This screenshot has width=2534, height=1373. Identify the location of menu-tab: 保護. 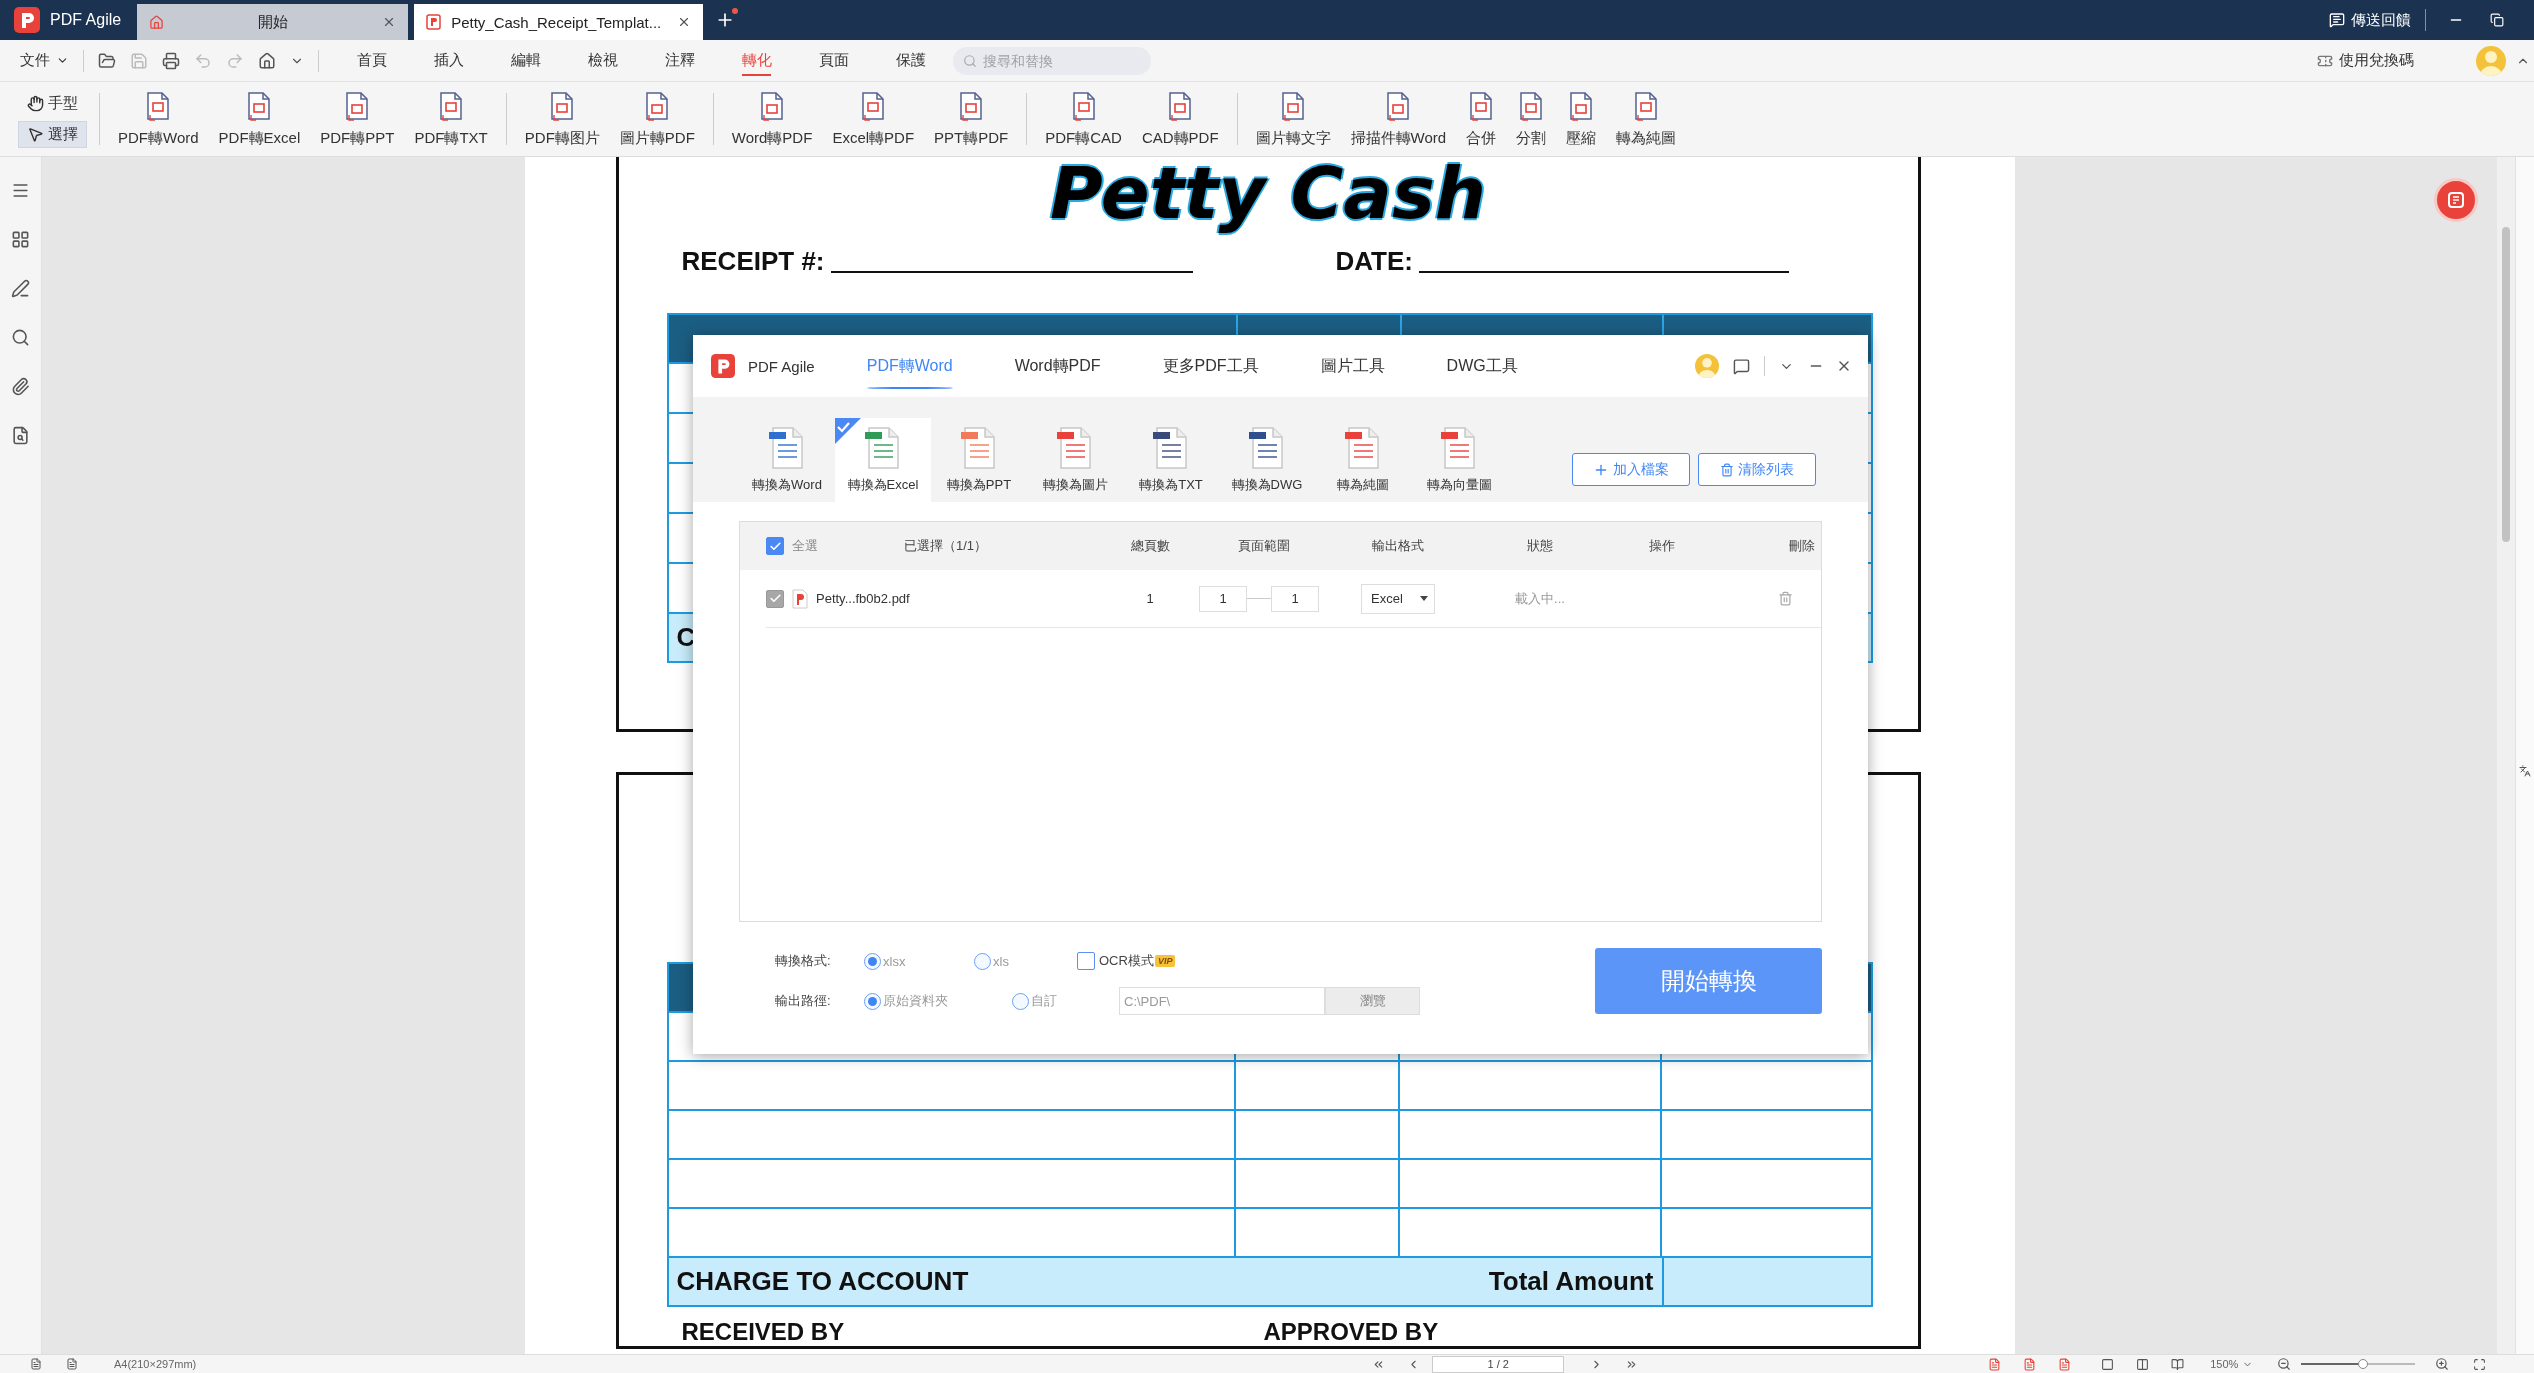
(910, 60).